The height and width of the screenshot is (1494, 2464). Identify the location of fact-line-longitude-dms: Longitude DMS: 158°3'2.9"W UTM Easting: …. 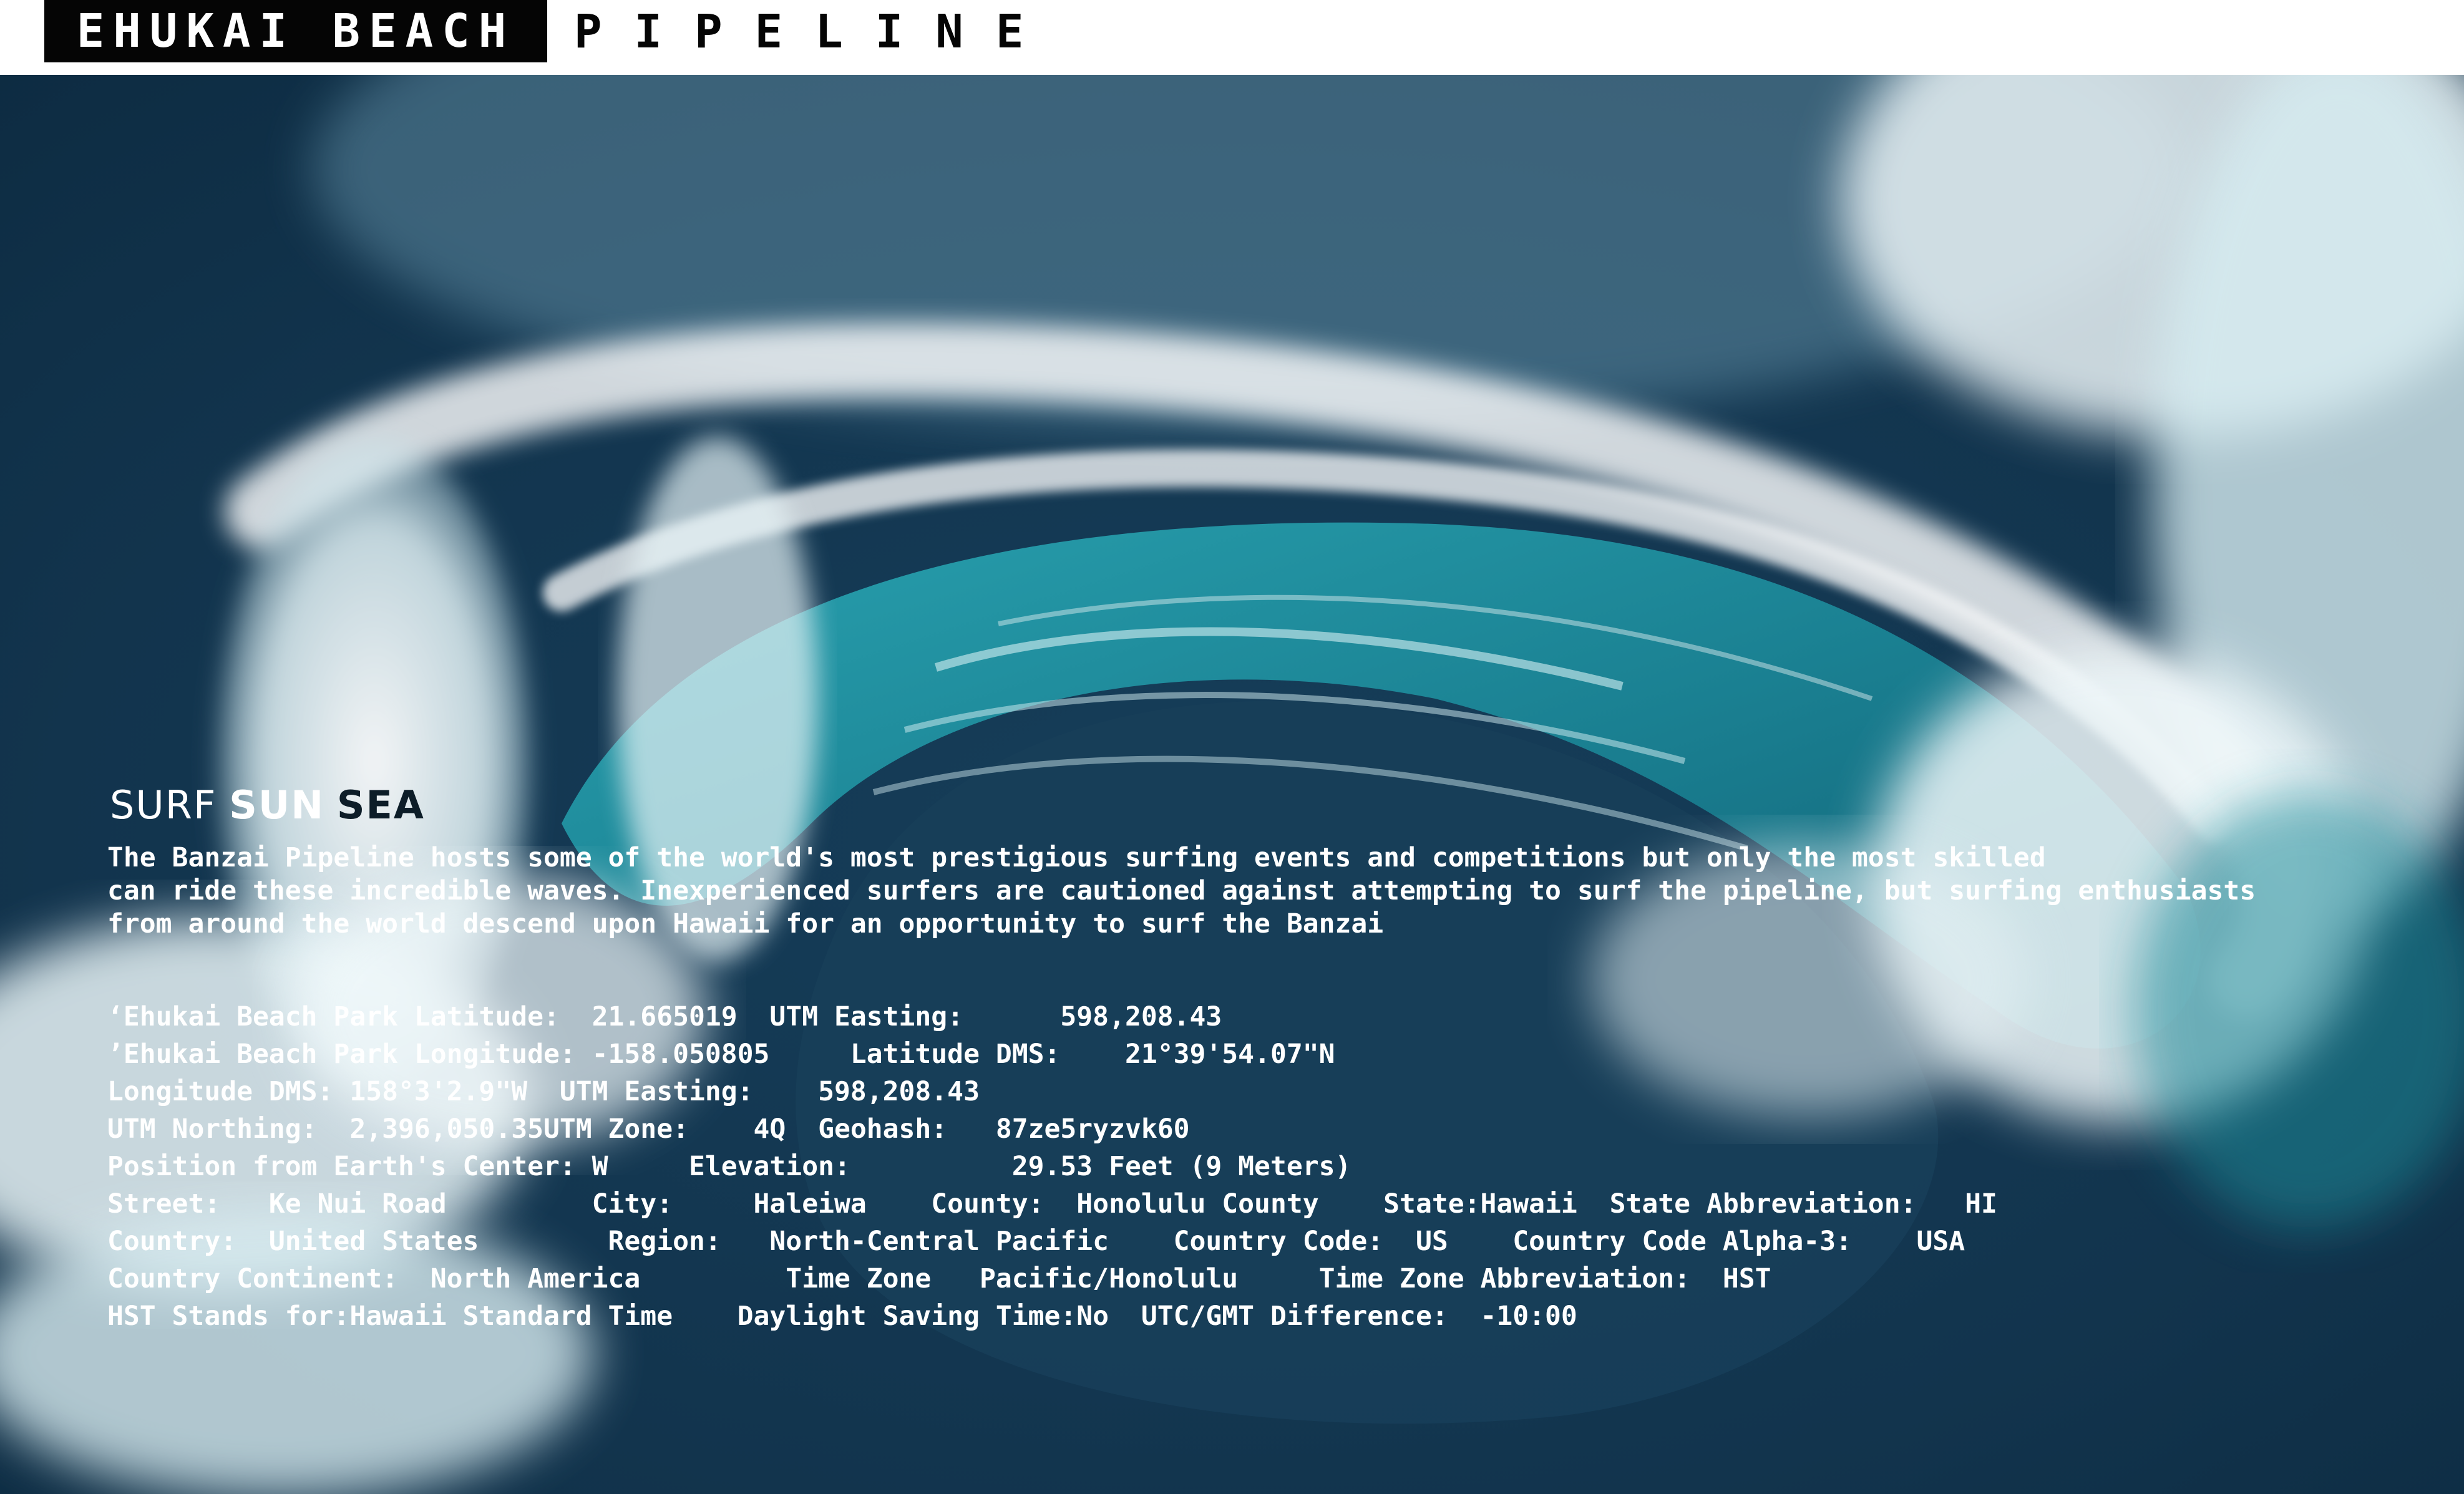
(543, 1091).